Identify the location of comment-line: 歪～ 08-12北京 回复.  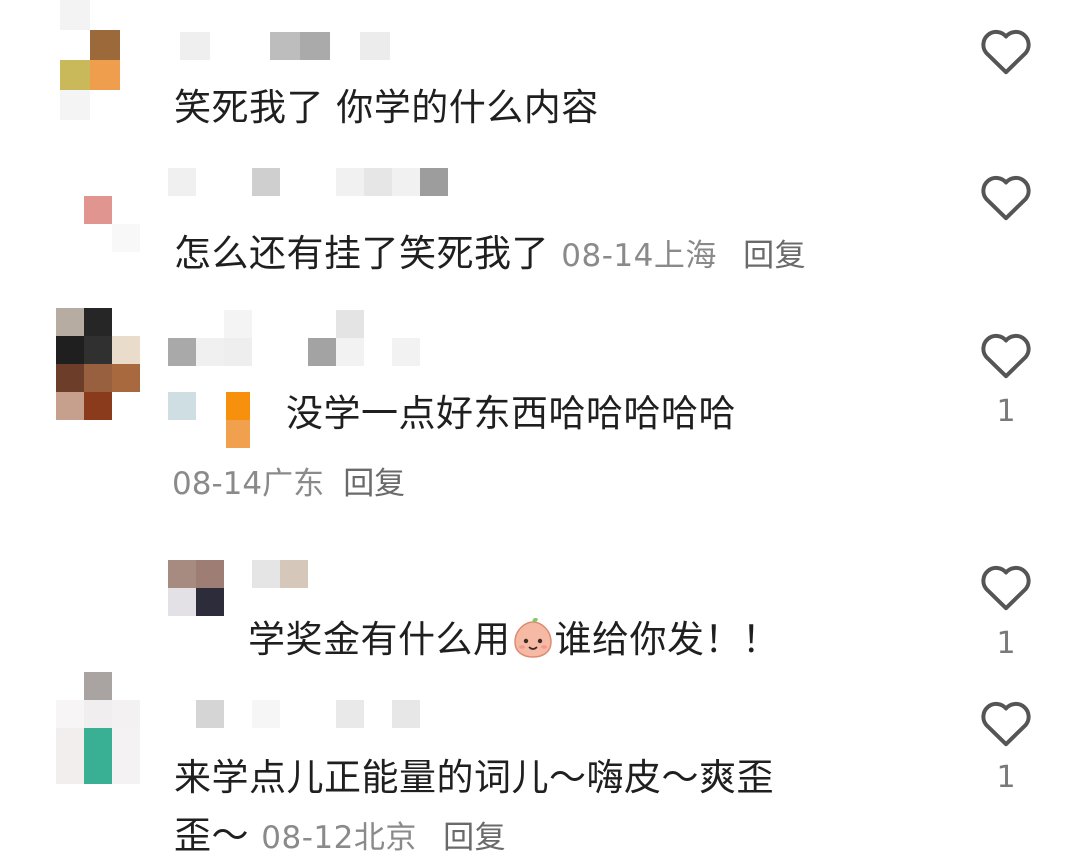
(340, 837).